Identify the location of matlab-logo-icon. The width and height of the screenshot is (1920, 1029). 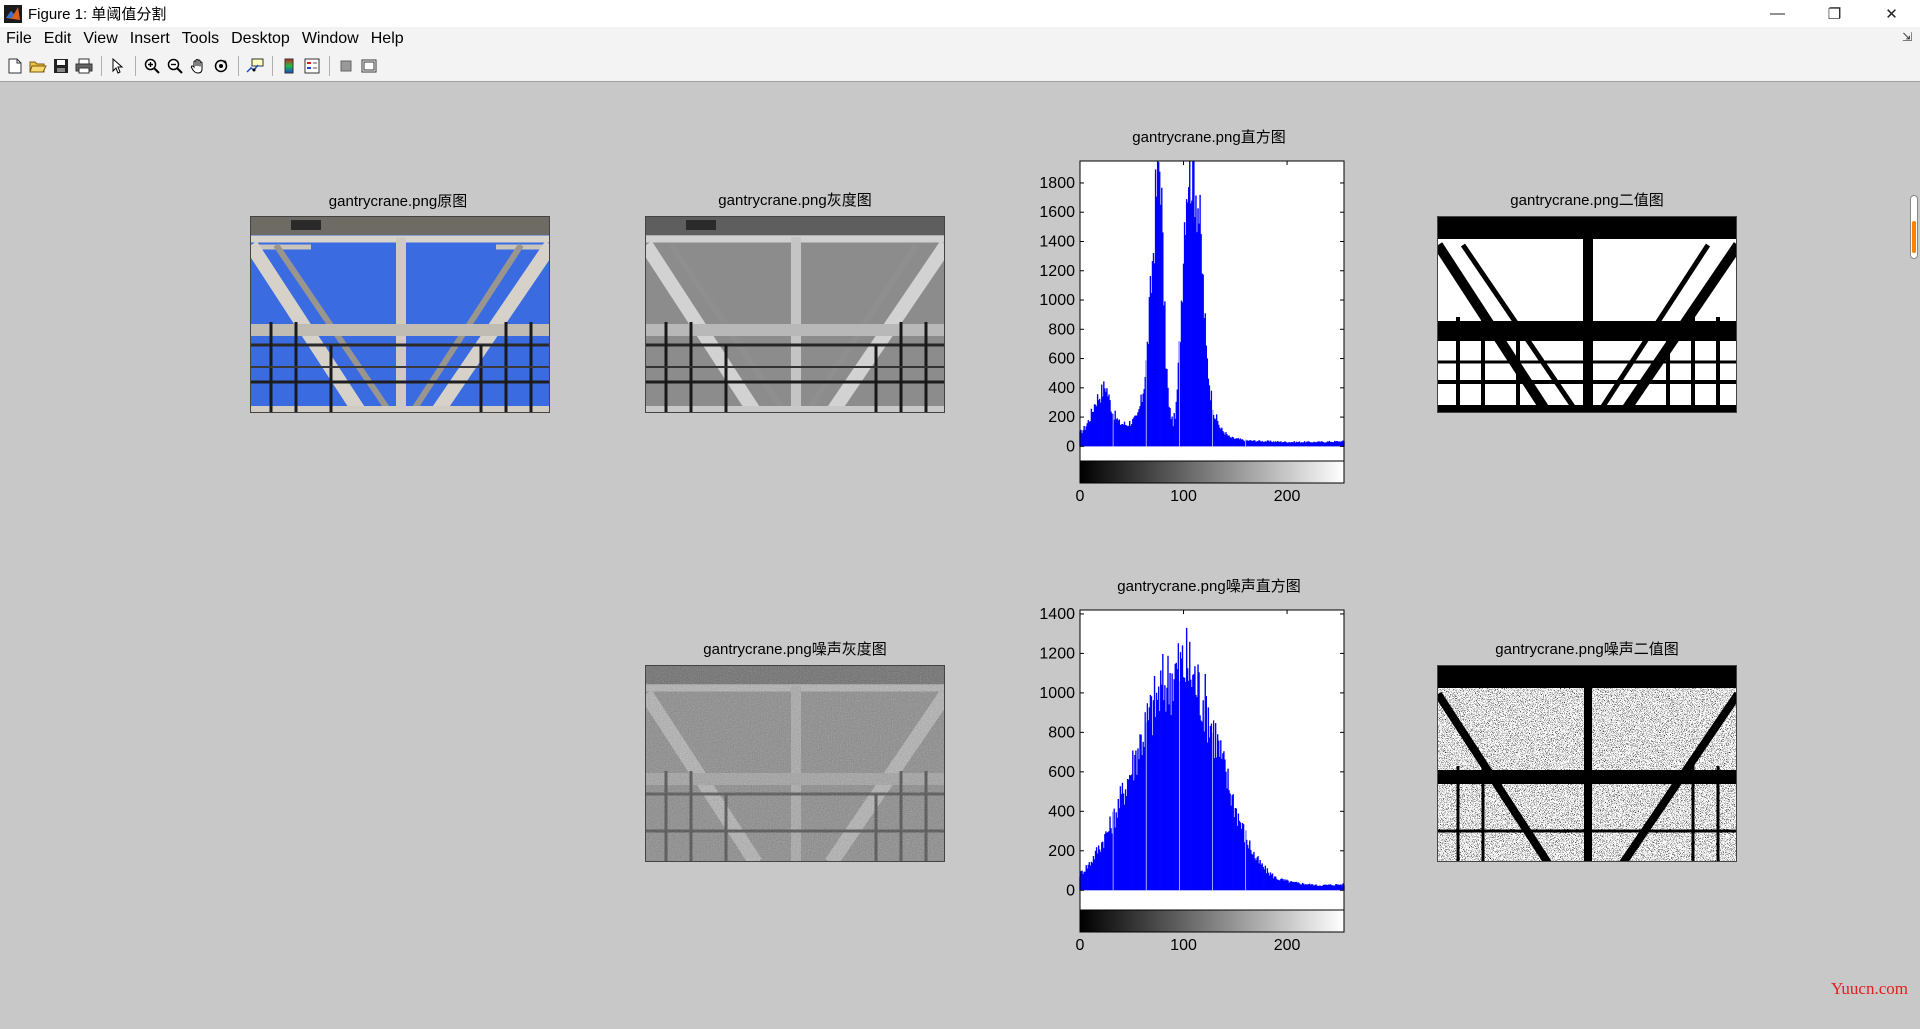
(13, 13).